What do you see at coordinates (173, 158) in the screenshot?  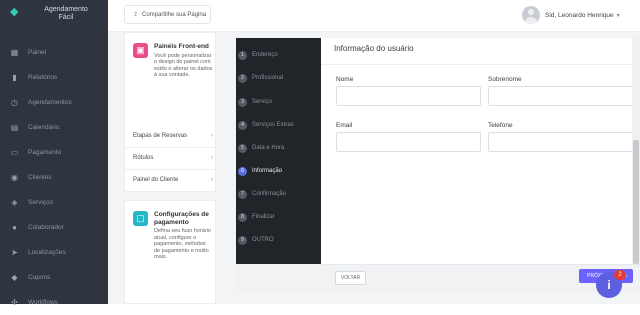 I see `link-labels: Rótulos ›` at bounding box center [173, 158].